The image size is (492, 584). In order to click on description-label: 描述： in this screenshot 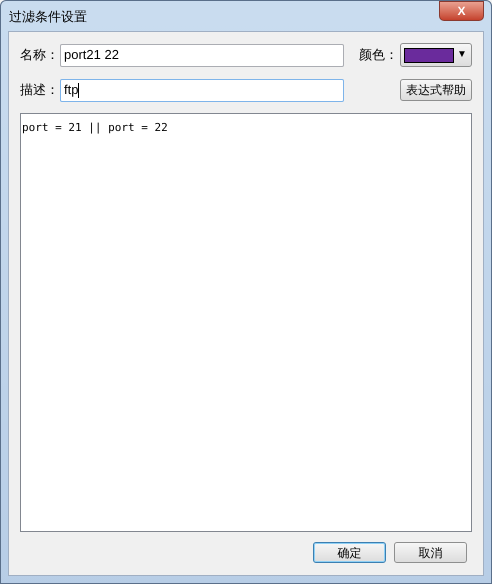, I will do `click(40, 90)`.